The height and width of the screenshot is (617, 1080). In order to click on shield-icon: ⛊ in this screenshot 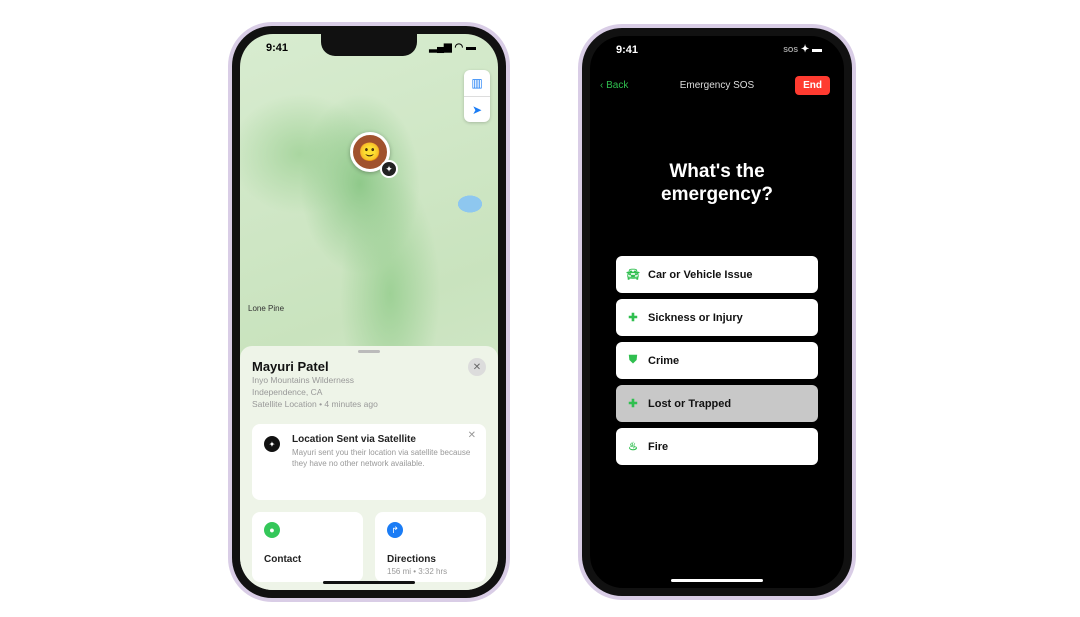, I will do `click(633, 360)`.